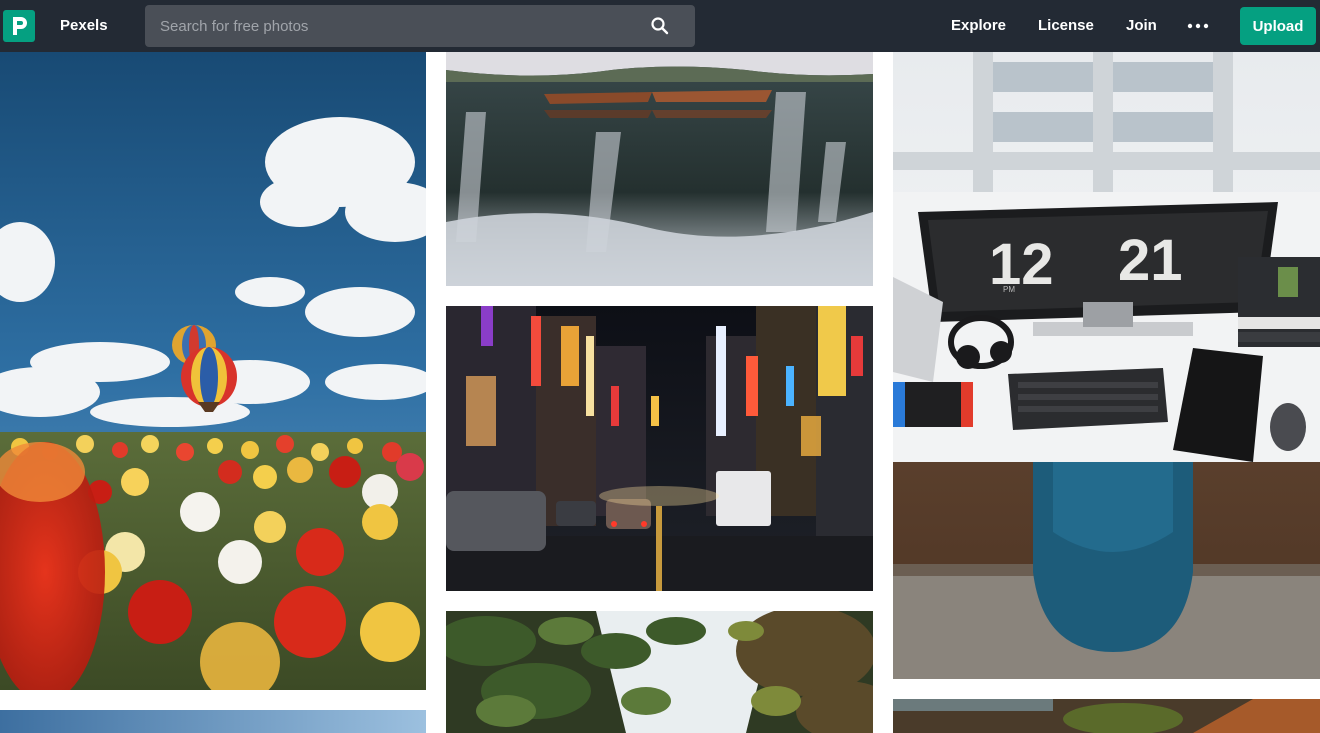 The width and height of the screenshot is (1320, 733). Describe the element at coordinates (1009, 289) in the screenshot. I see `clock-pm-text: PM` at that location.